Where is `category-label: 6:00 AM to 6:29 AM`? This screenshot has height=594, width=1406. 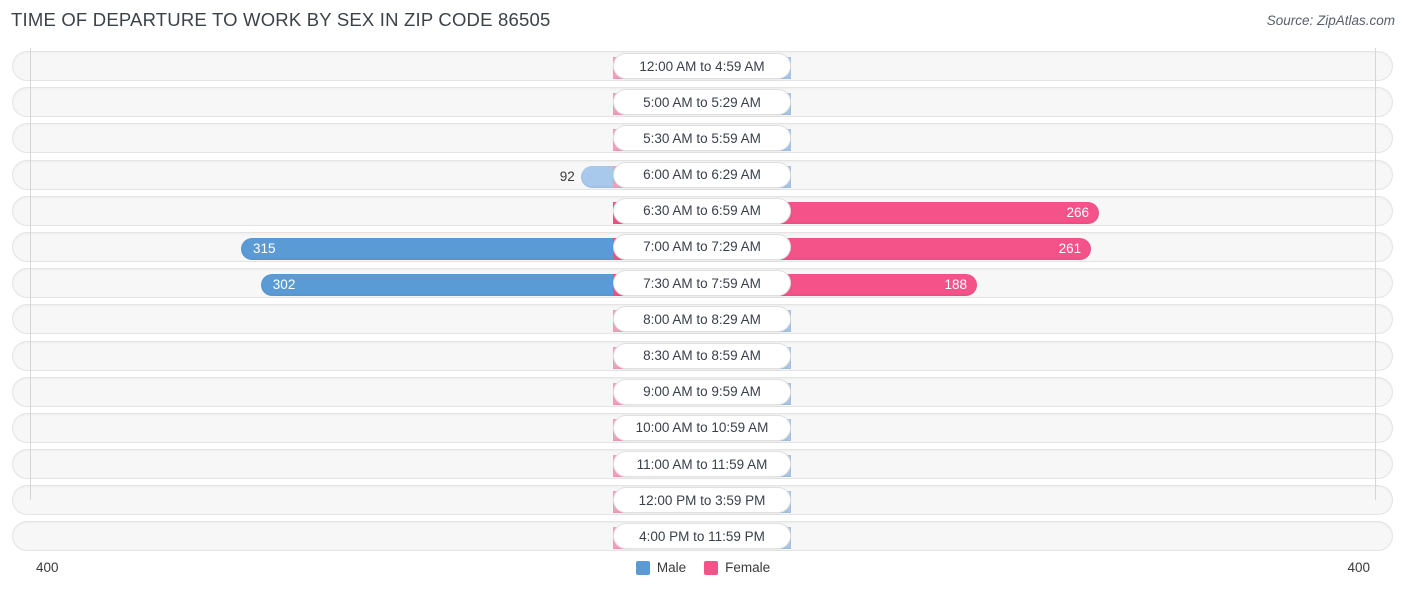
category-label: 6:00 AM to 6:29 AM is located at coordinates (702, 175).